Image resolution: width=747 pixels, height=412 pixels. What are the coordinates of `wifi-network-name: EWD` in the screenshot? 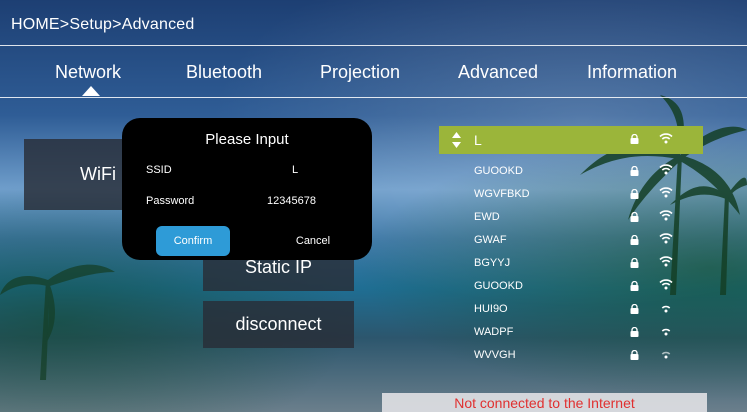 It's located at (487, 217).